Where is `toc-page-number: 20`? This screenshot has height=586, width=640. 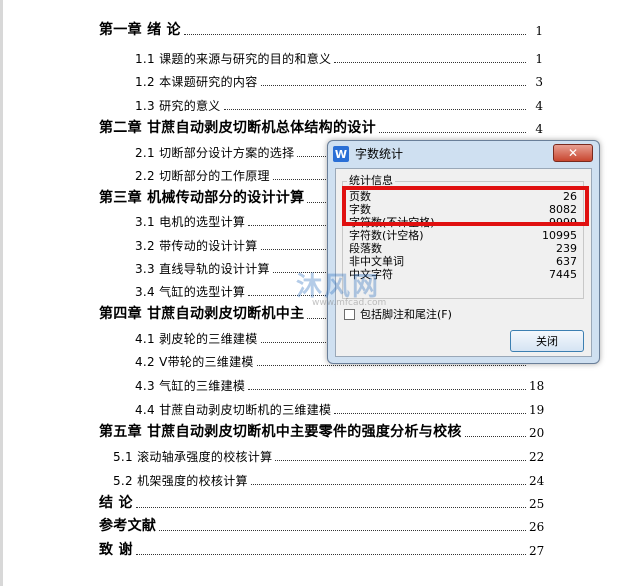
toc-page-number: 20 is located at coordinates (537, 433).